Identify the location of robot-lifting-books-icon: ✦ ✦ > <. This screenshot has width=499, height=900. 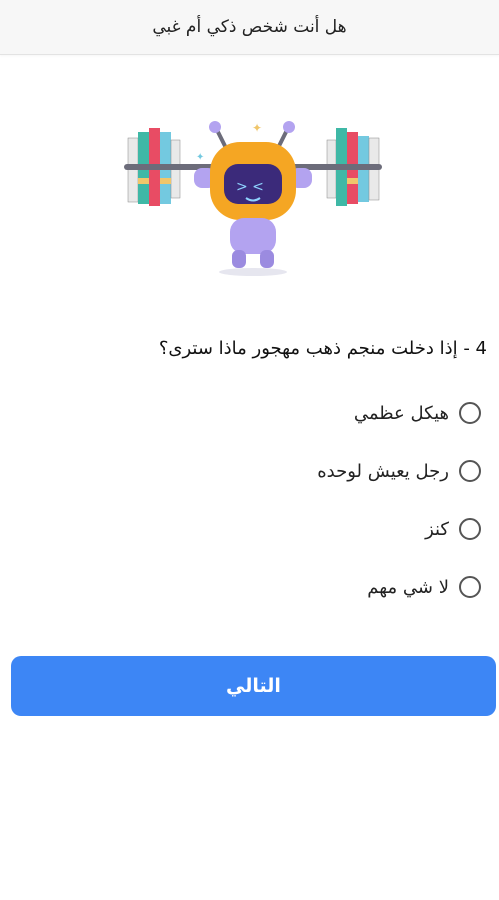
(253, 198).